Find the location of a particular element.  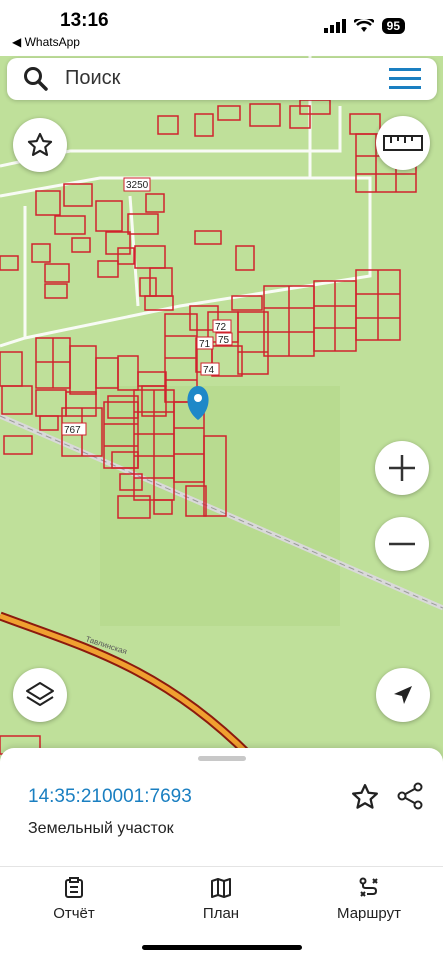

ruler-button is located at coordinates (403, 143).